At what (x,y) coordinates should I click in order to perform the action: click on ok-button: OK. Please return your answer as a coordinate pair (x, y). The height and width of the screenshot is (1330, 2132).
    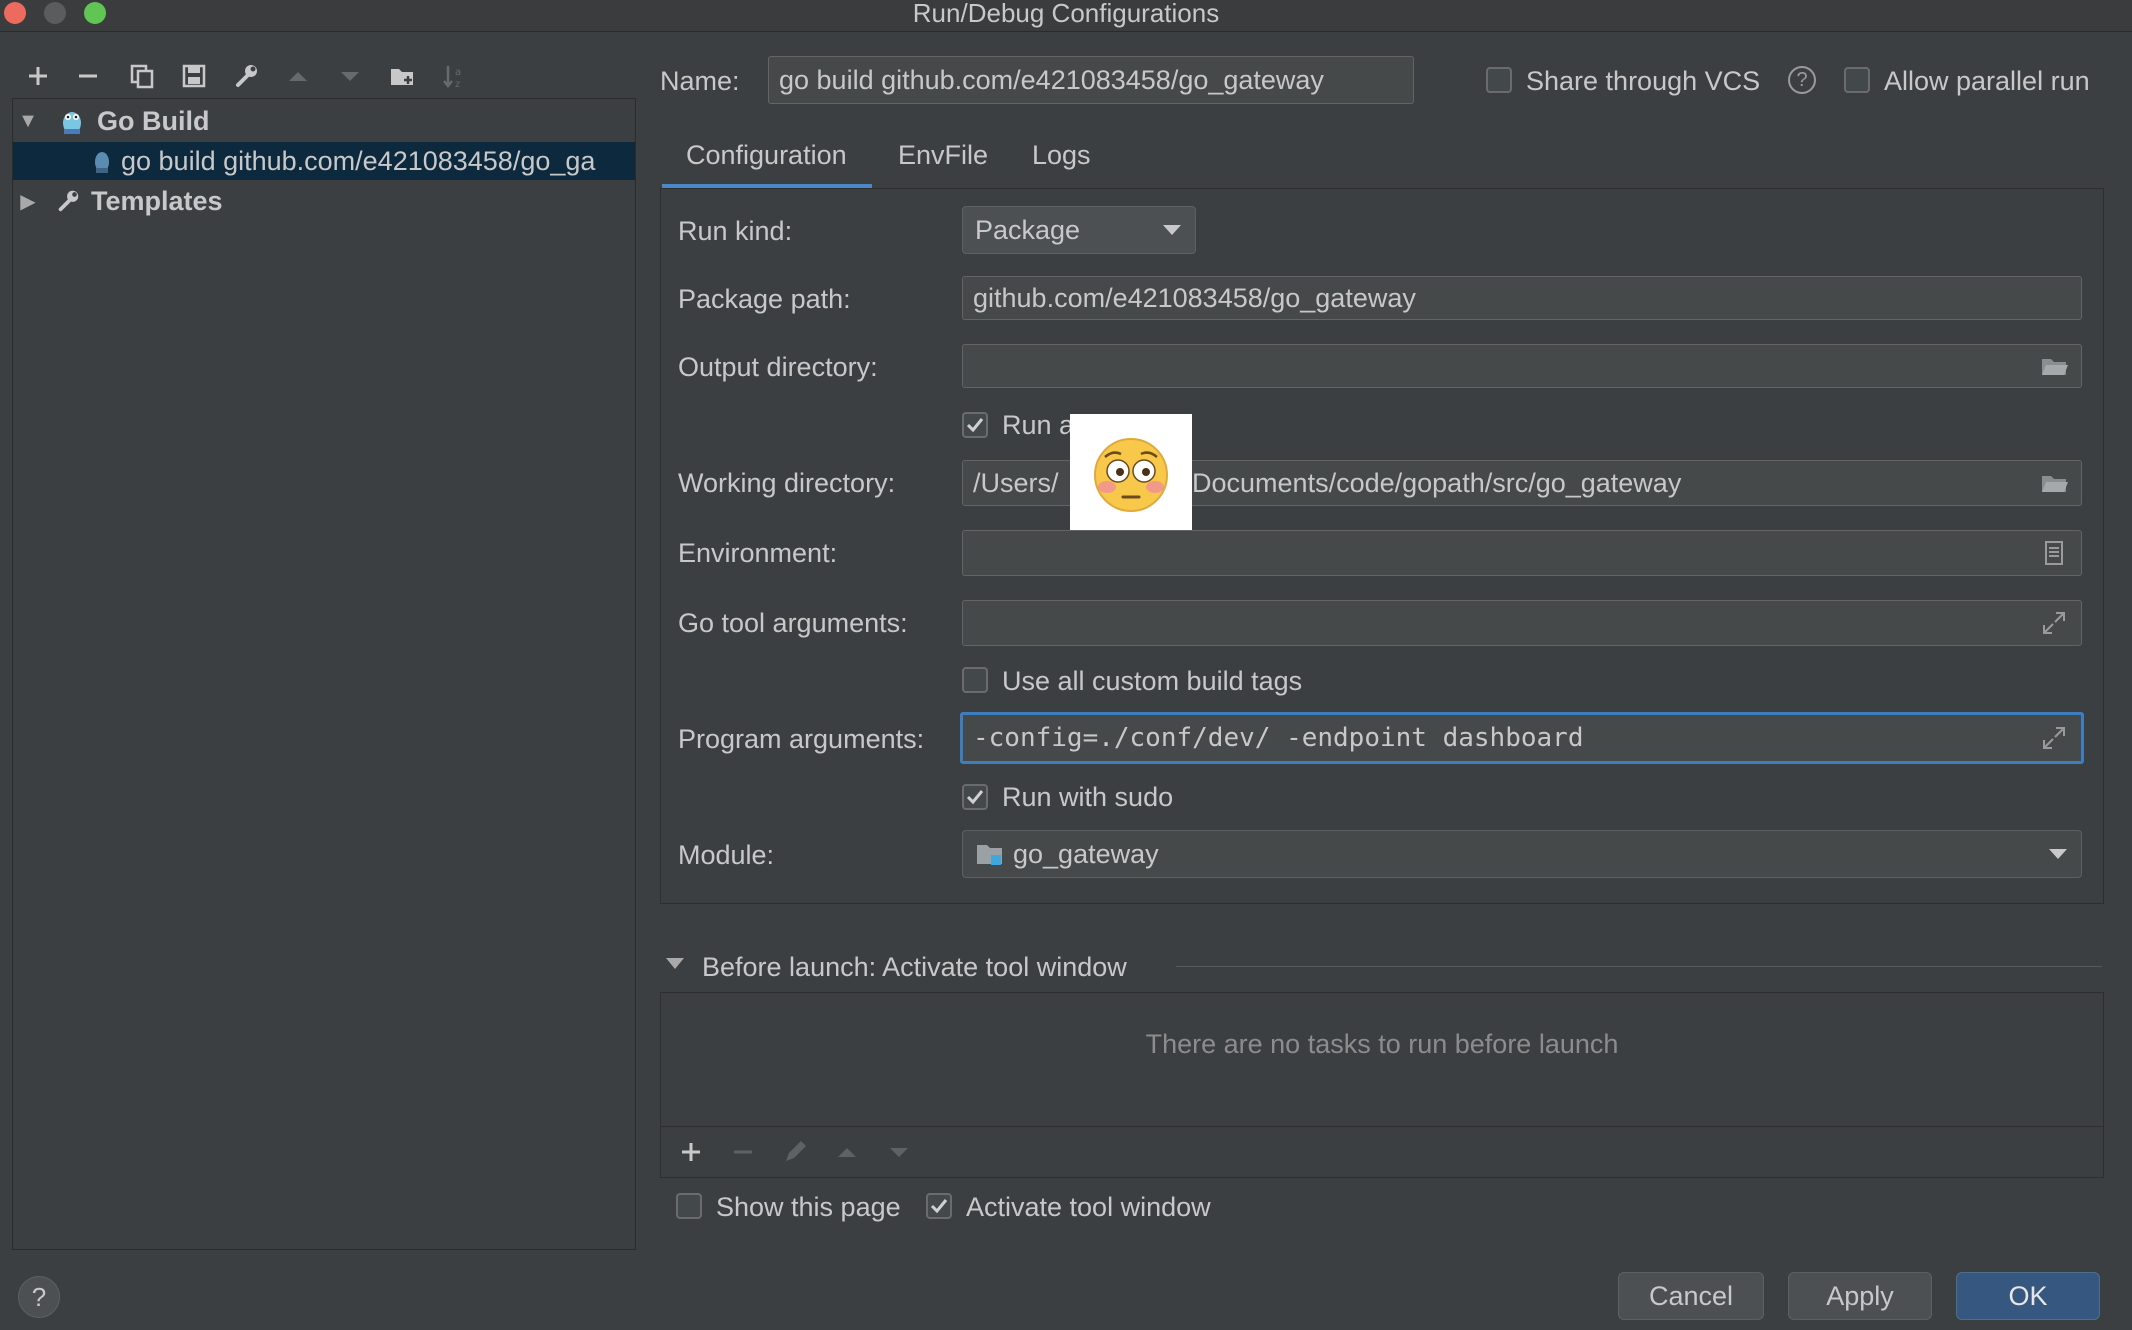
    Looking at the image, I should click on (2028, 1296).